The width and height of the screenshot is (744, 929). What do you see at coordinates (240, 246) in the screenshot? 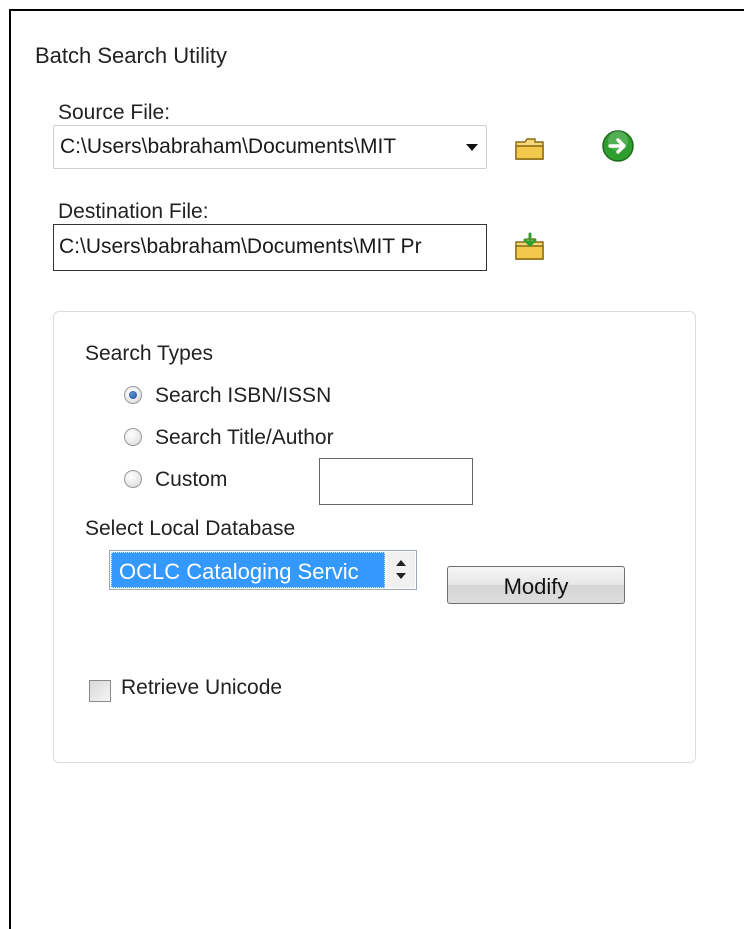
I see `destination-file-value: C:\Users\babraham\Documents\MIT Pr` at bounding box center [240, 246].